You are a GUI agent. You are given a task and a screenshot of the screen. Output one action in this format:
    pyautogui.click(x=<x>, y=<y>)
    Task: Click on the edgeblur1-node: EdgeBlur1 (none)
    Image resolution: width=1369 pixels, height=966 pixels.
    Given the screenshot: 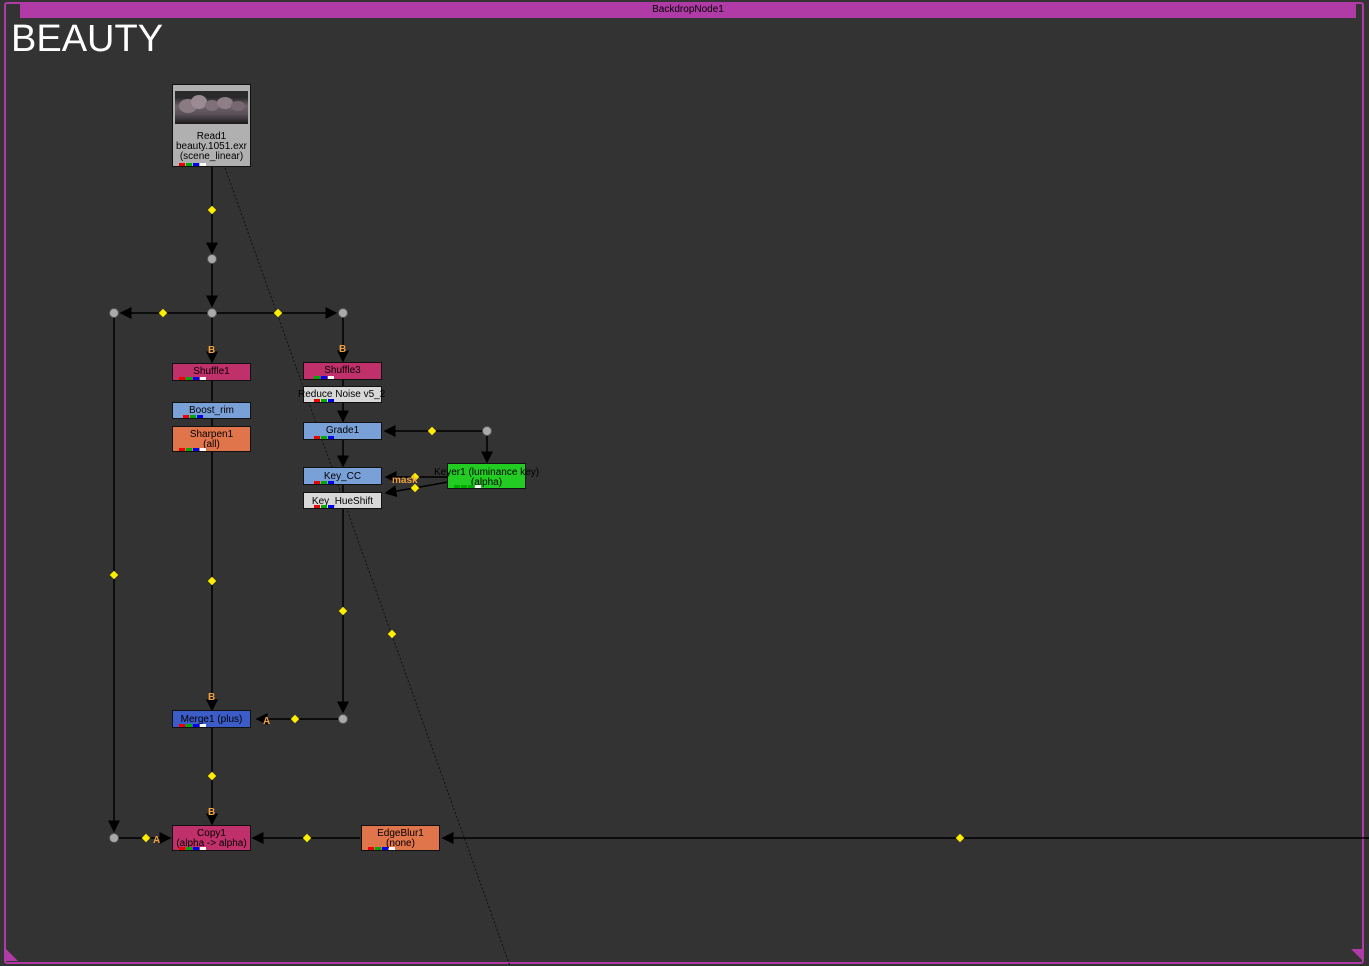 What is the action you would take?
    pyautogui.click(x=400, y=838)
    